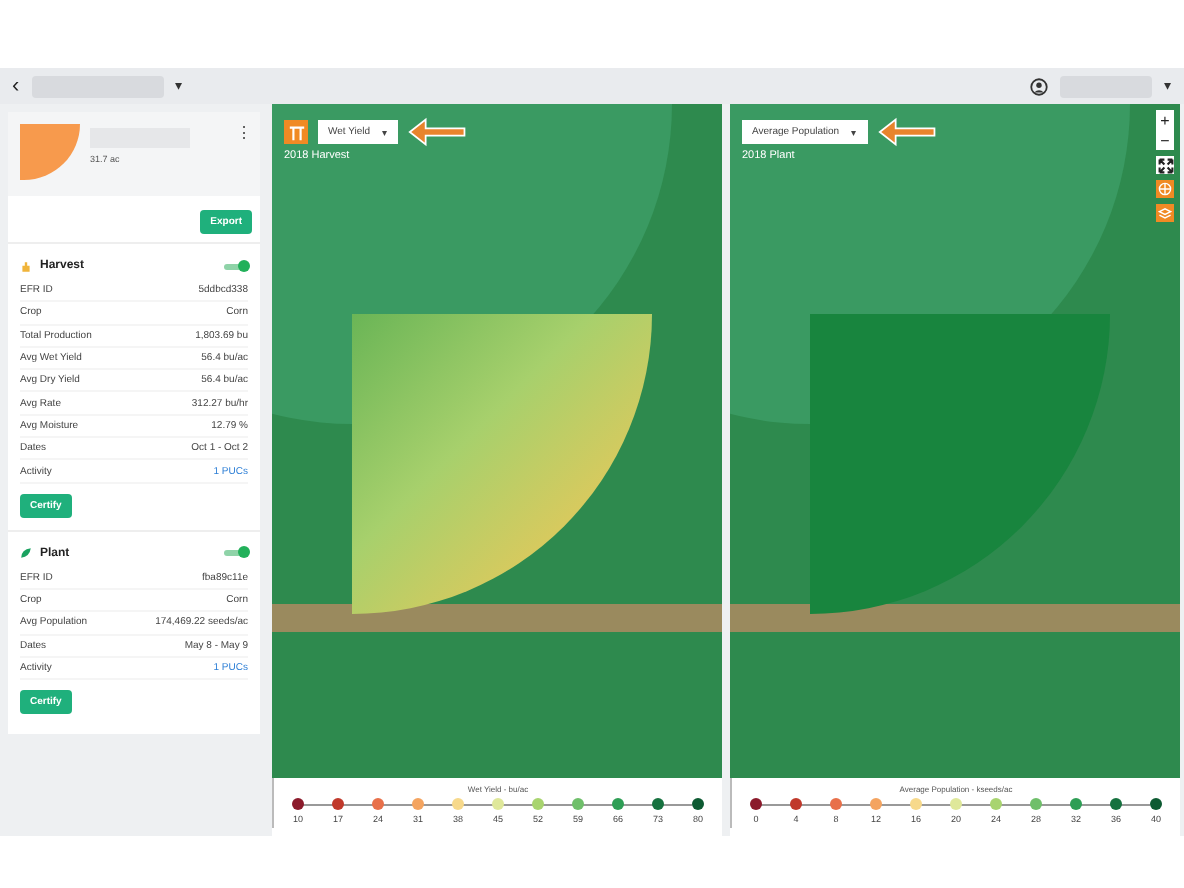 The height and width of the screenshot is (888, 1184). Describe the element at coordinates (1165, 140) in the screenshot. I see `zoom-out-button: −` at that location.